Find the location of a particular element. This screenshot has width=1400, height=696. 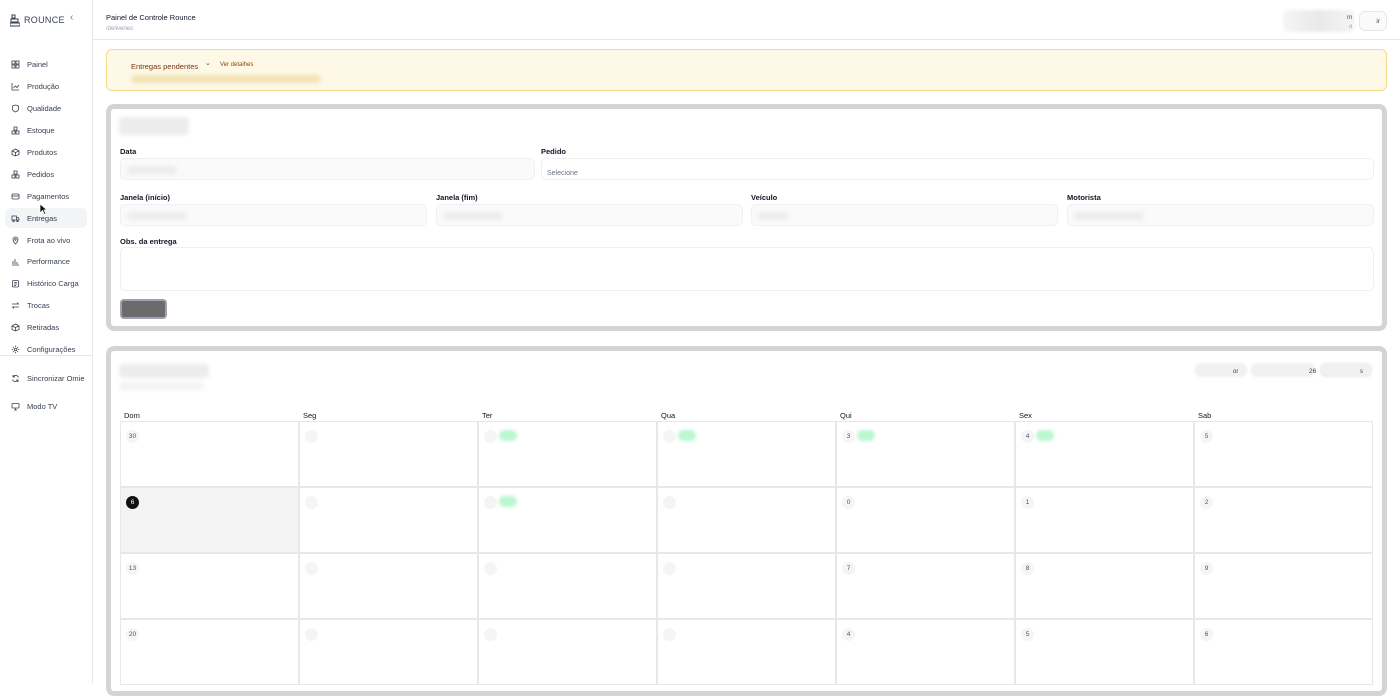

day-number: 2 is located at coordinates (1206, 502).